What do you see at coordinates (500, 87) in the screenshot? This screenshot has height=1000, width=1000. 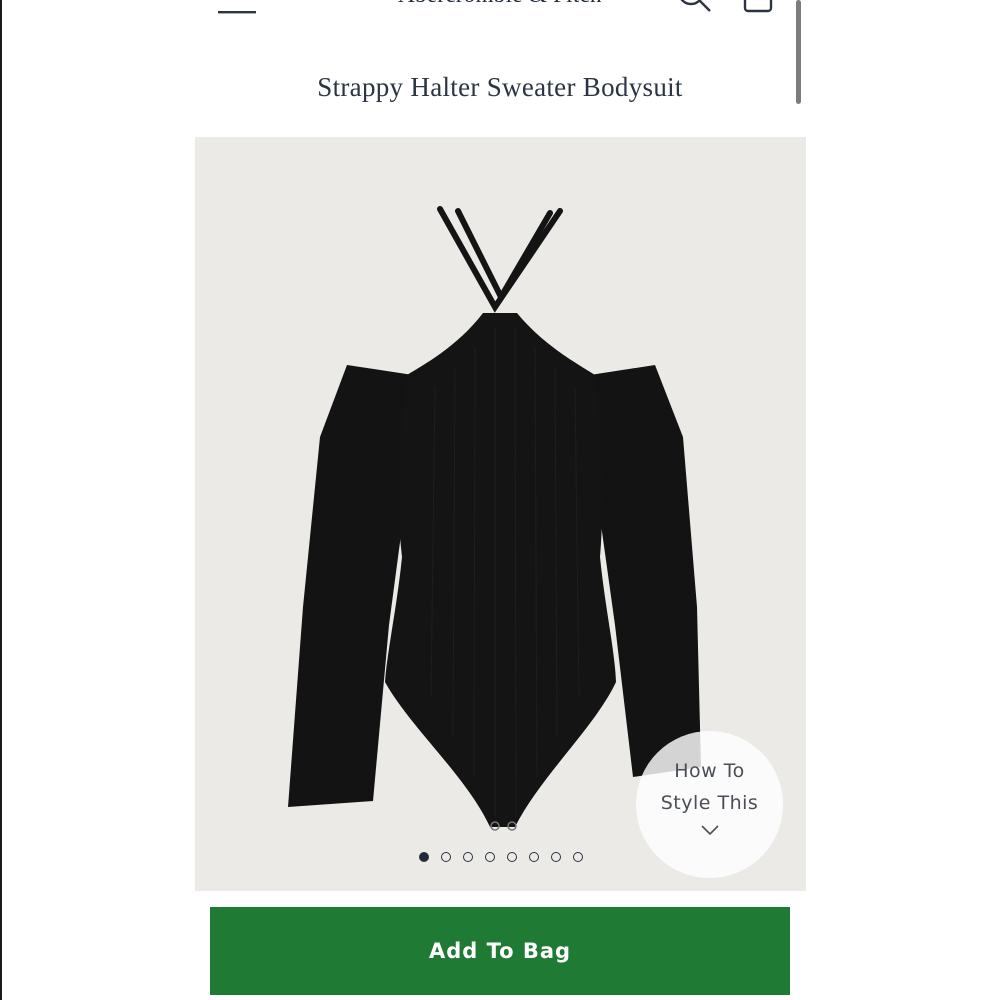 I see `product-title: Strappy Halter Sweater Bodysuit` at bounding box center [500, 87].